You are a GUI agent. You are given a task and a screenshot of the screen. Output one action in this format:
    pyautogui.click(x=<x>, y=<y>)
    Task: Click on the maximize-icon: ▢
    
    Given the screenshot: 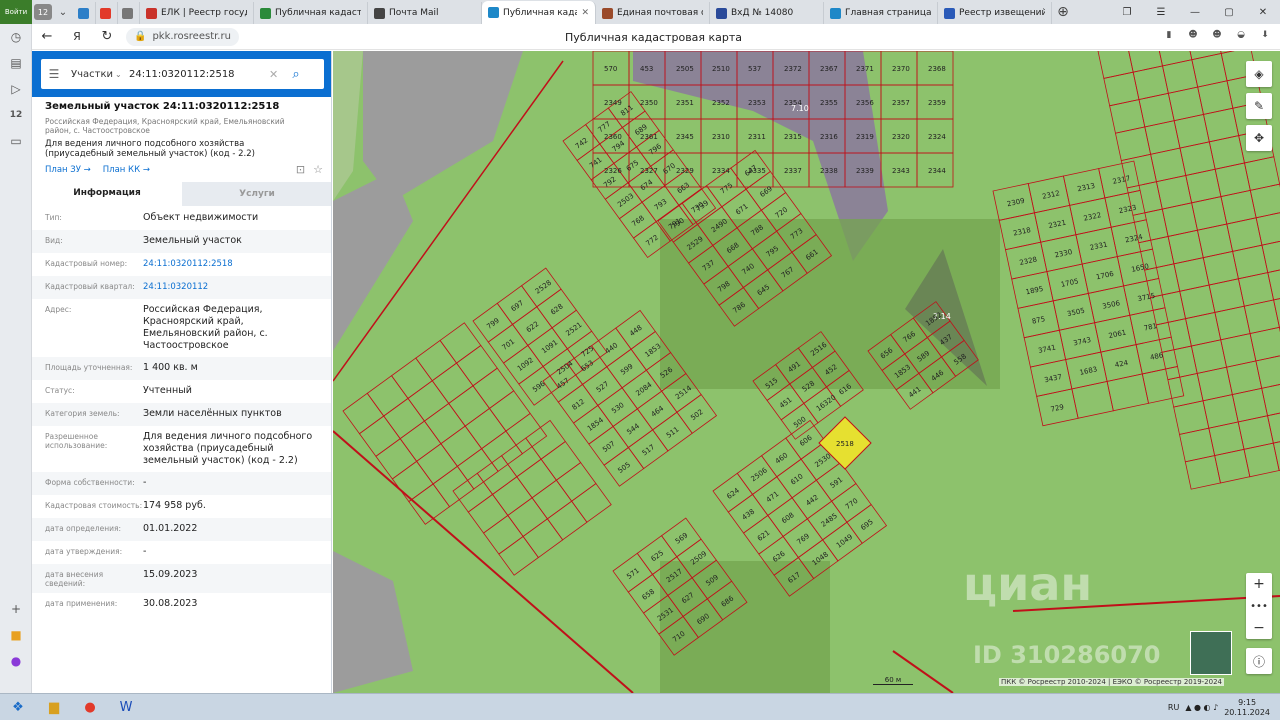 What is the action you would take?
    pyautogui.click(x=1229, y=12)
    